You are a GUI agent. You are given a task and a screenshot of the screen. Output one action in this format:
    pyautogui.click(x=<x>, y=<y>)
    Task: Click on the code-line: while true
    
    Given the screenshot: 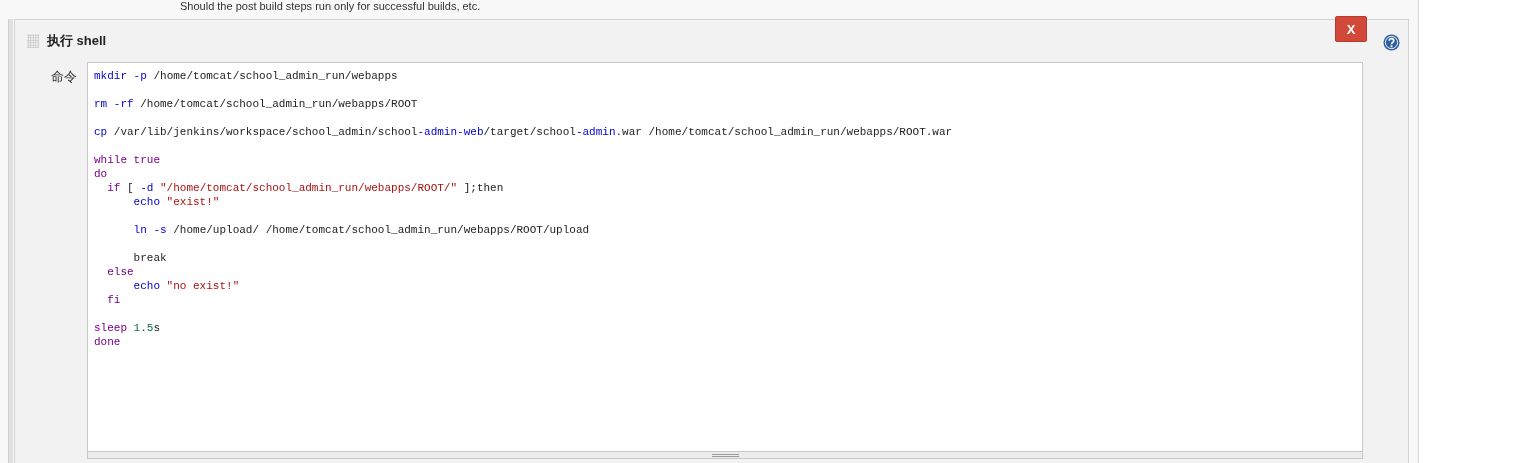 What is the action you would take?
    pyautogui.click(x=127, y=160)
    